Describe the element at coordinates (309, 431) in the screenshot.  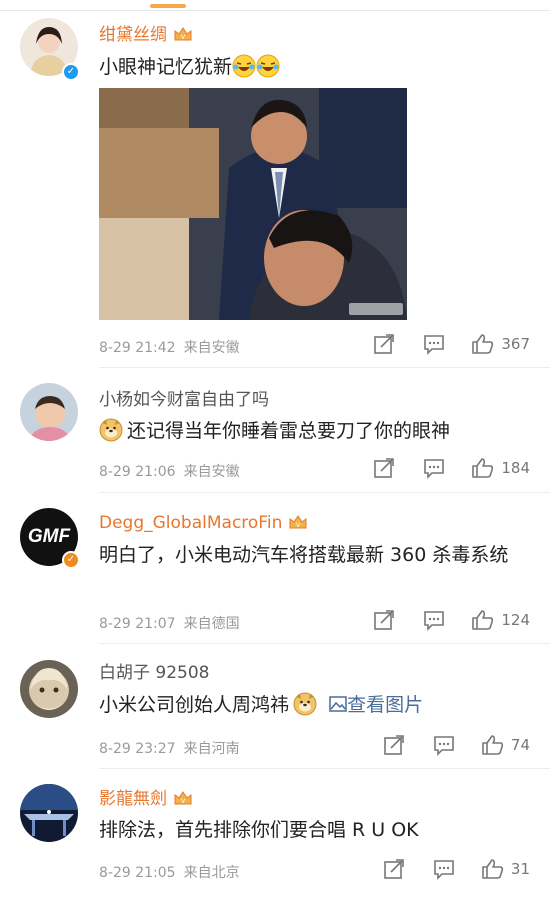
I see `comment-text: 还记得当年你睡着雷总要刀了你的眼神` at that location.